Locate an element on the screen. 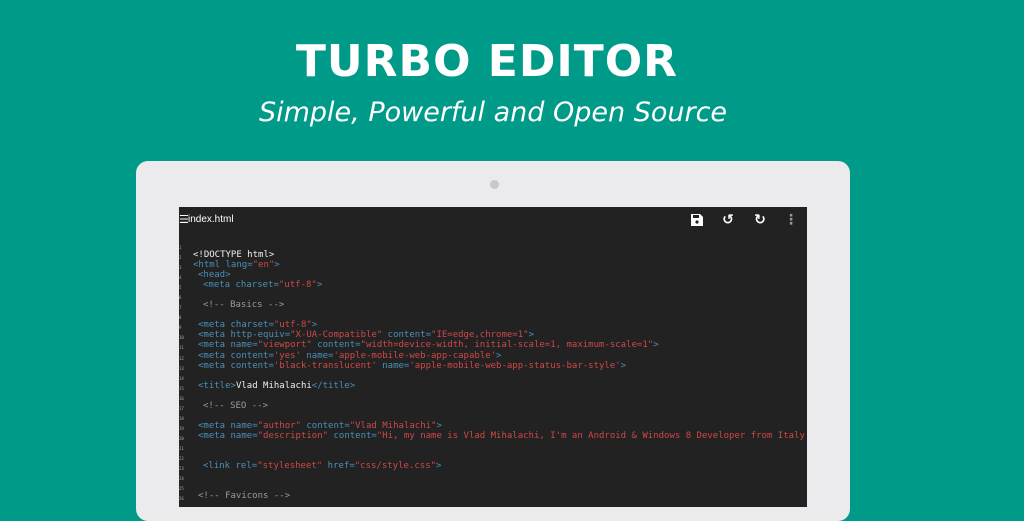  code-token: <!-- SEO --> is located at coordinates (236, 405).